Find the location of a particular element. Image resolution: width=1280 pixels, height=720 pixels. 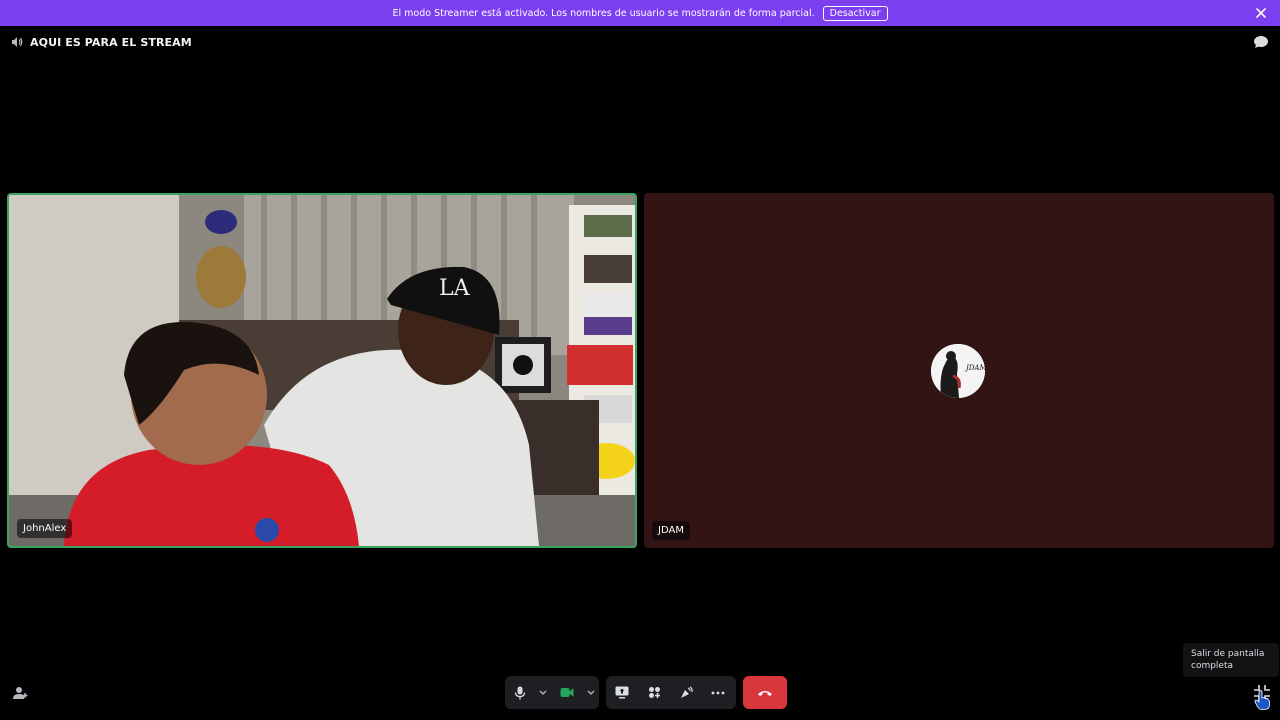

media-controls is located at coordinates (552, 692).